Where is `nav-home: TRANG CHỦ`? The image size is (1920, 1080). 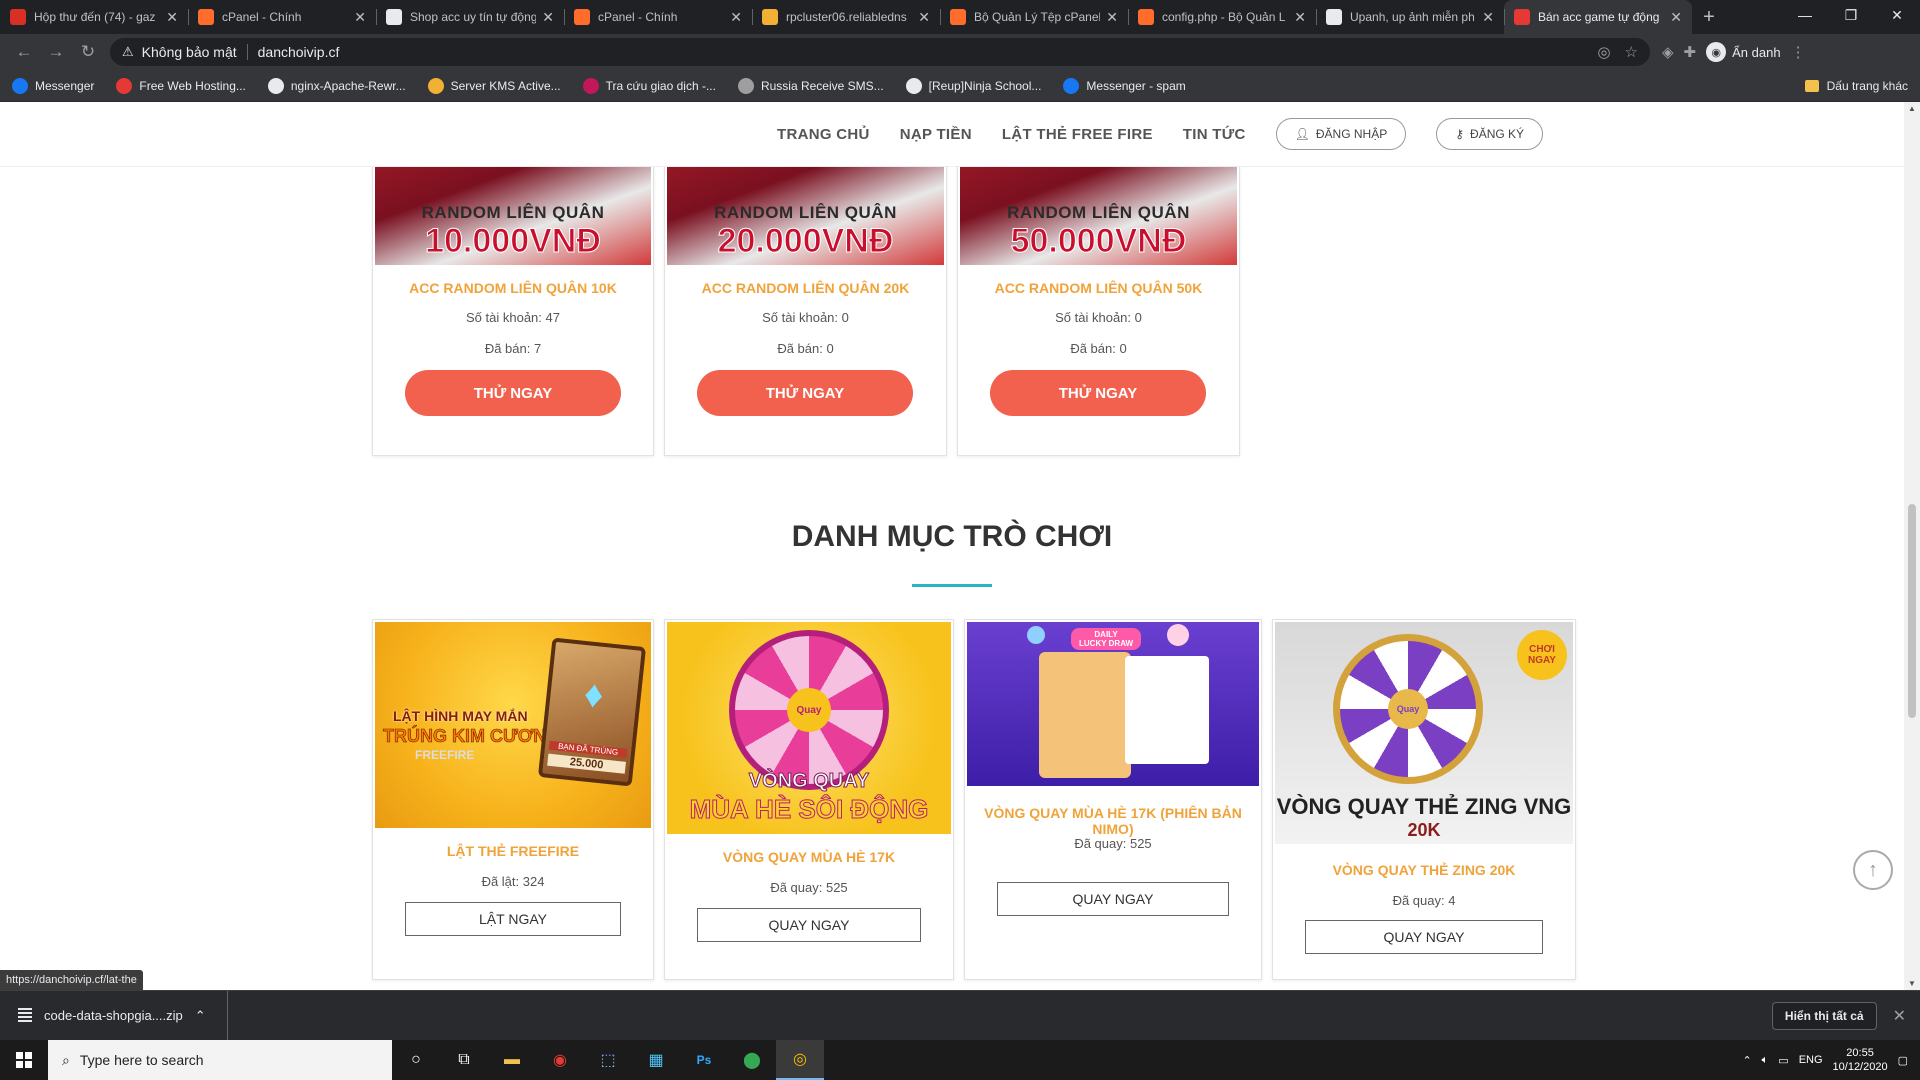
nav-home: TRANG CHỦ is located at coordinates (823, 134).